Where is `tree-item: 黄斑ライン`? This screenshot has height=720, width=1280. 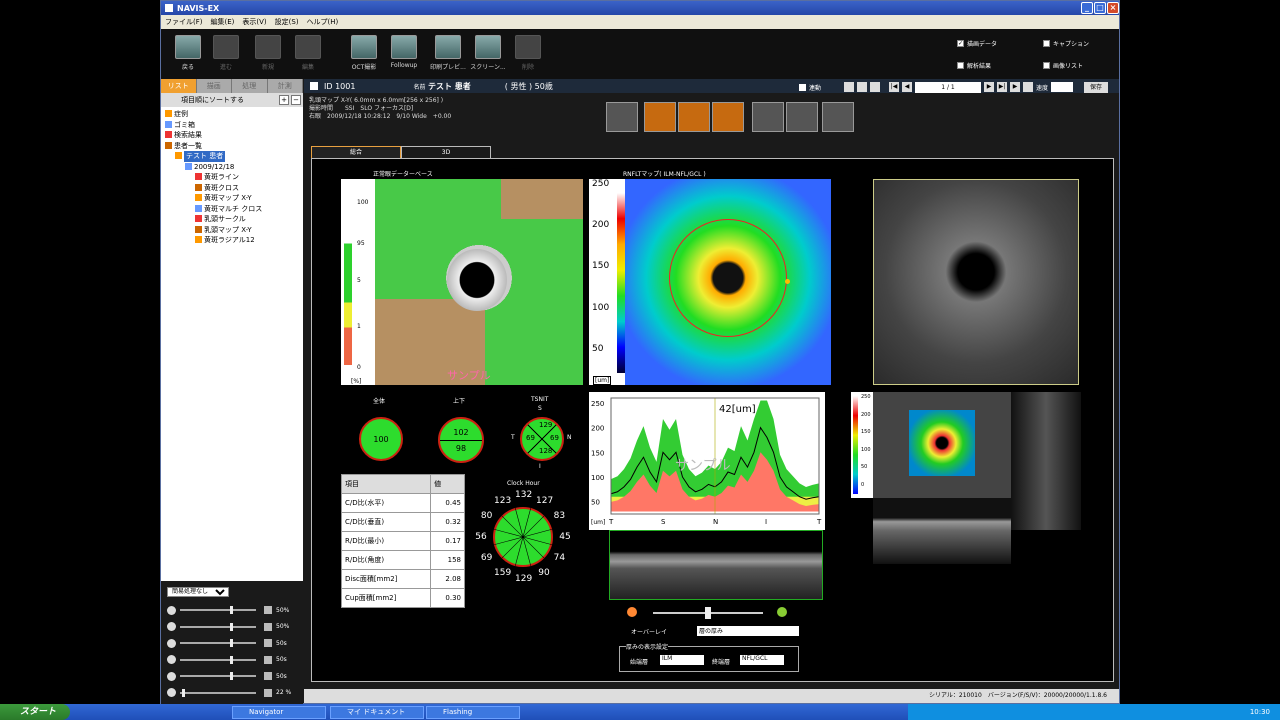
tree-item: 黄斑ライン is located at coordinates (234, 177).